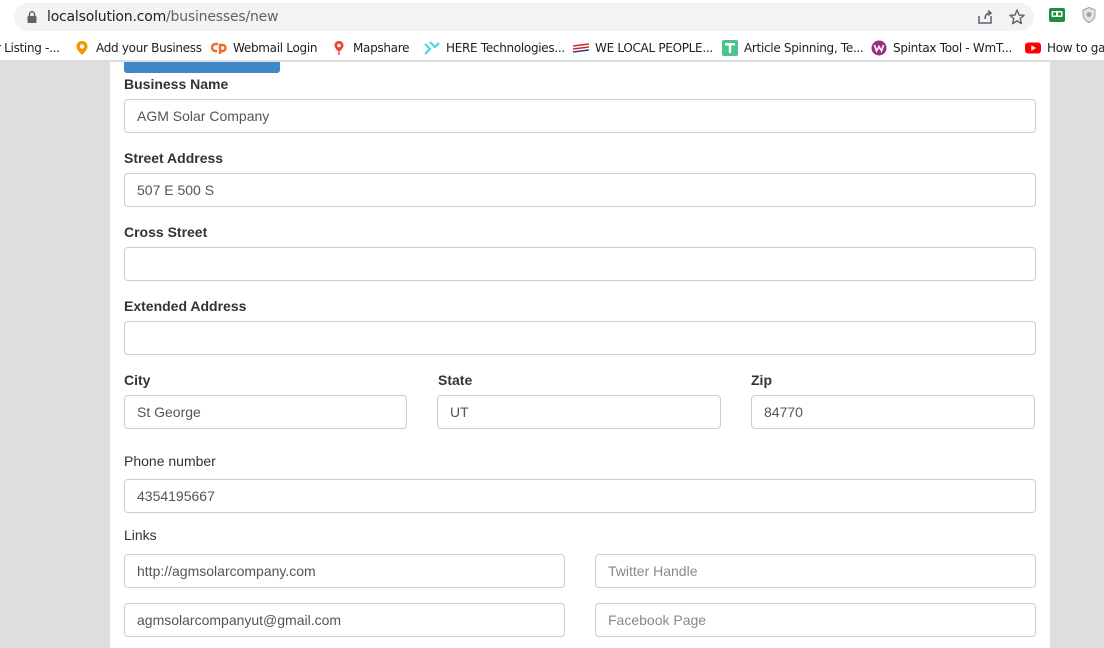 The width and height of the screenshot is (1104, 648). Describe the element at coordinates (222, 17) in the screenshot. I see `url-path: /businesses/new` at that location.